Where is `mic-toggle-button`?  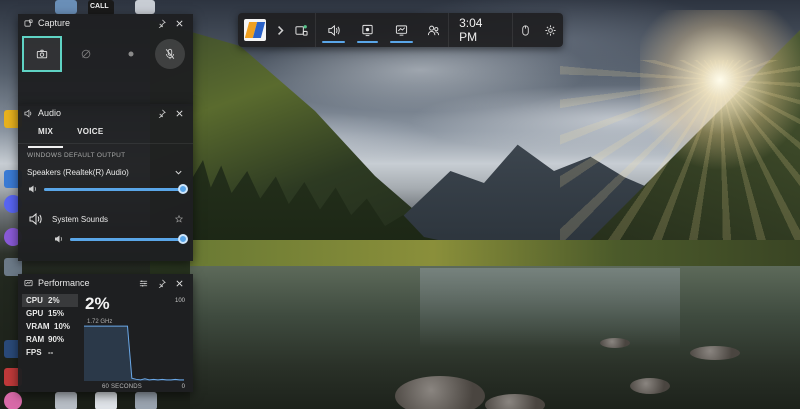 mic-toggle-button is located at coordinates (169, 54).